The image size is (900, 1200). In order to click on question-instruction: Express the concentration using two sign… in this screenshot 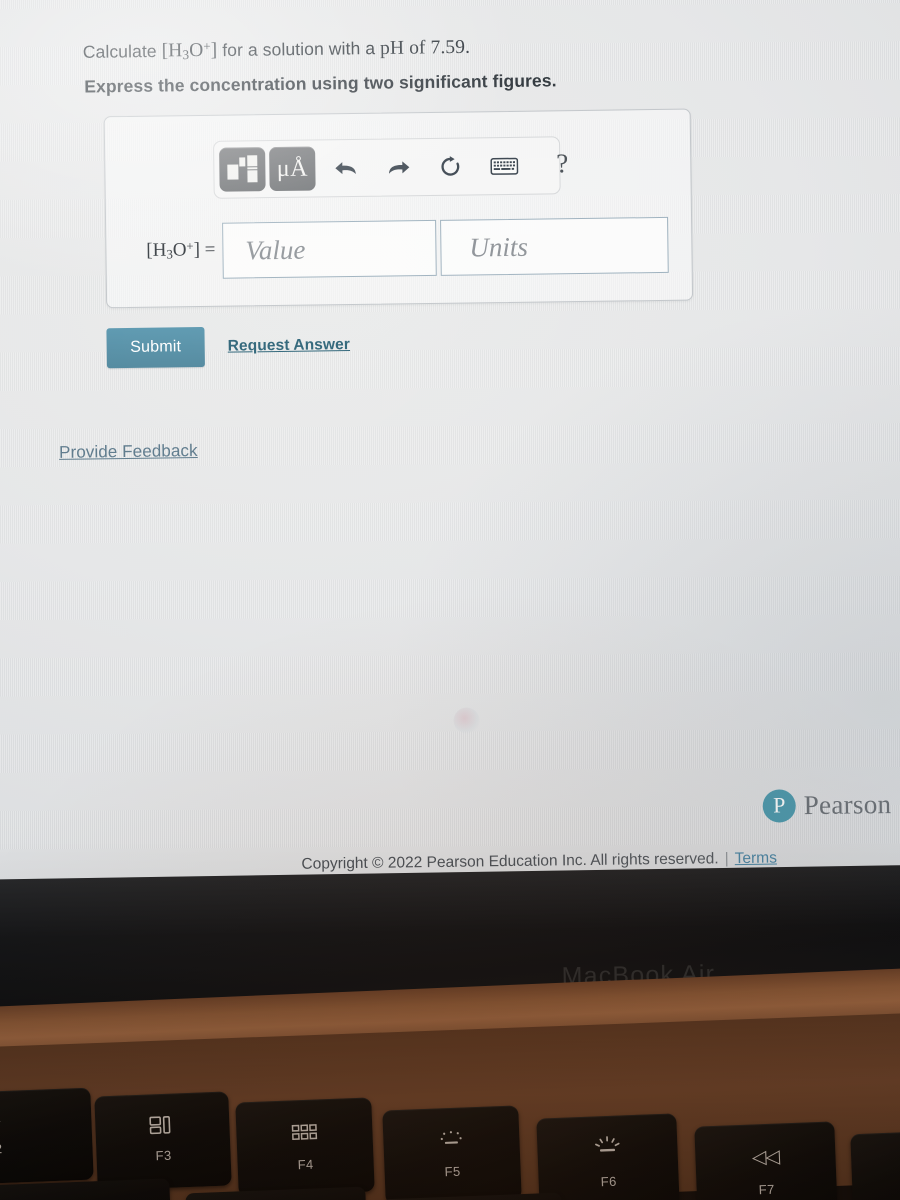, I will do `click(320, 83)`.